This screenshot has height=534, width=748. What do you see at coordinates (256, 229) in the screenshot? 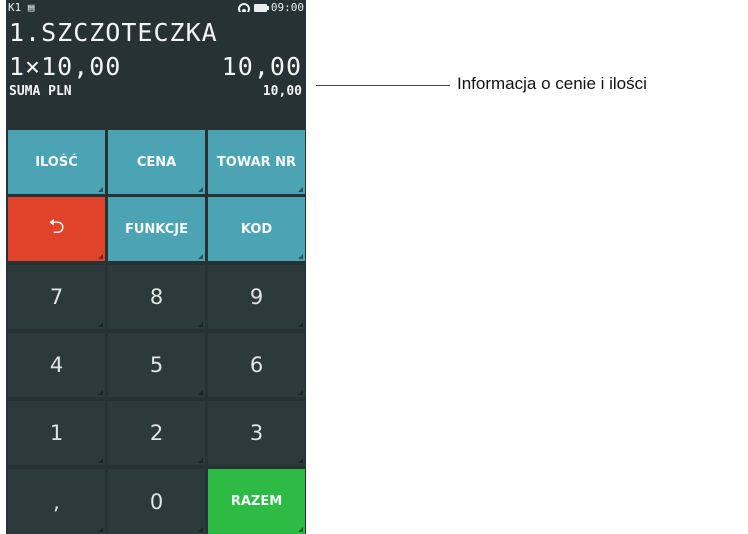
I see `code-button: KOD` at bounding box center [256, 229].